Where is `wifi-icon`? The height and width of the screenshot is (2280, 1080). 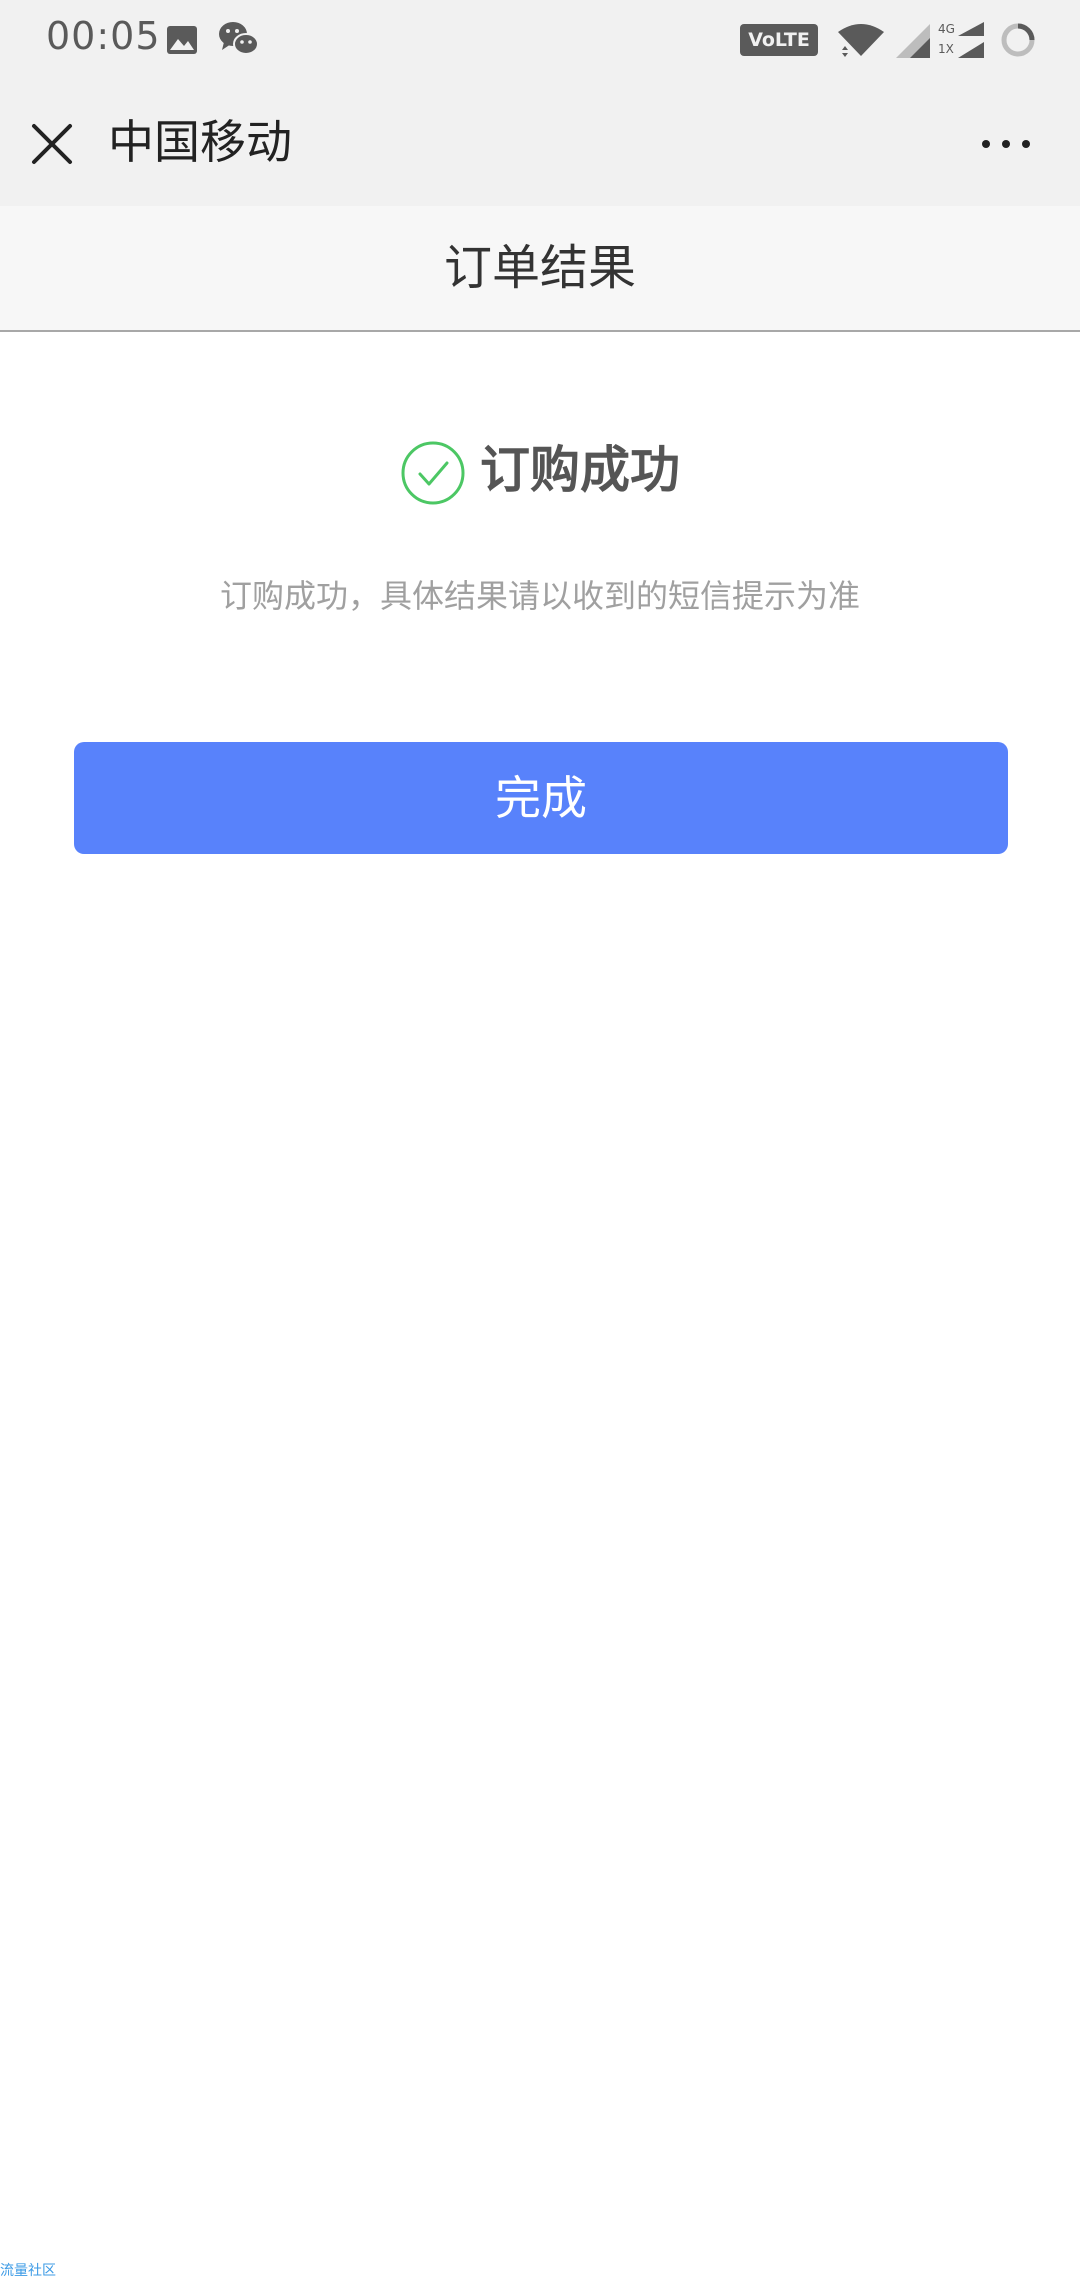 wifi-icon is located at coordinates (861, 40).